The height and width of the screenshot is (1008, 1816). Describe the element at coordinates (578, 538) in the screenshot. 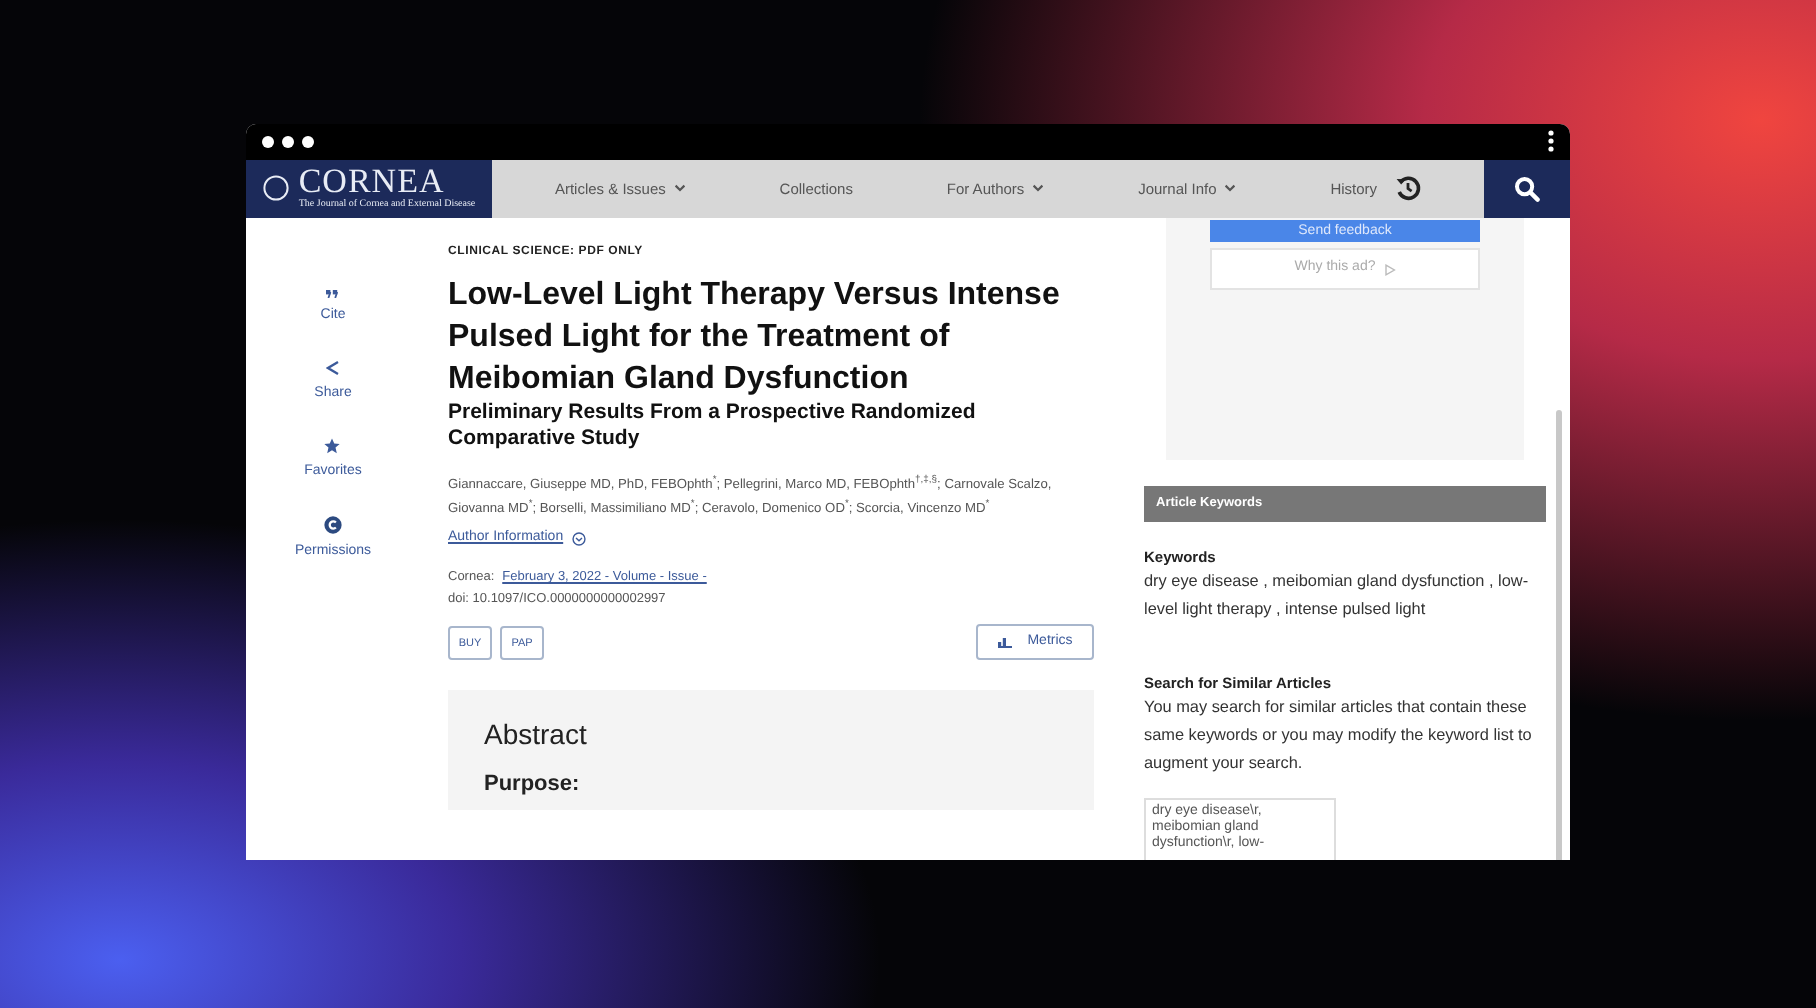

I see `expand-icon` at that location.